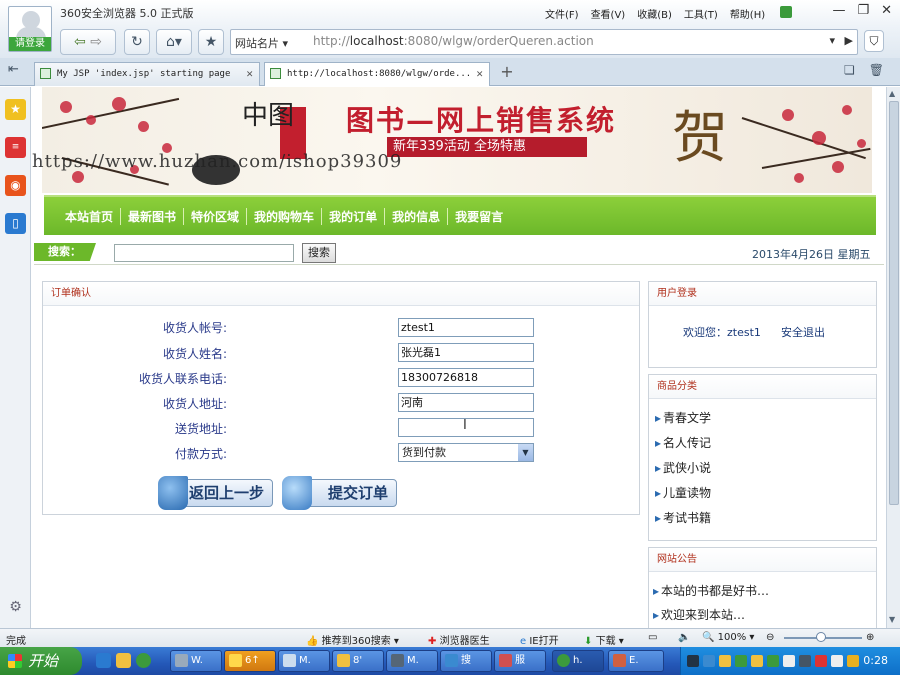  Describe the element at coordinates (507, 73) in the screenshot. I see `new-tab-icon: +` at that location.